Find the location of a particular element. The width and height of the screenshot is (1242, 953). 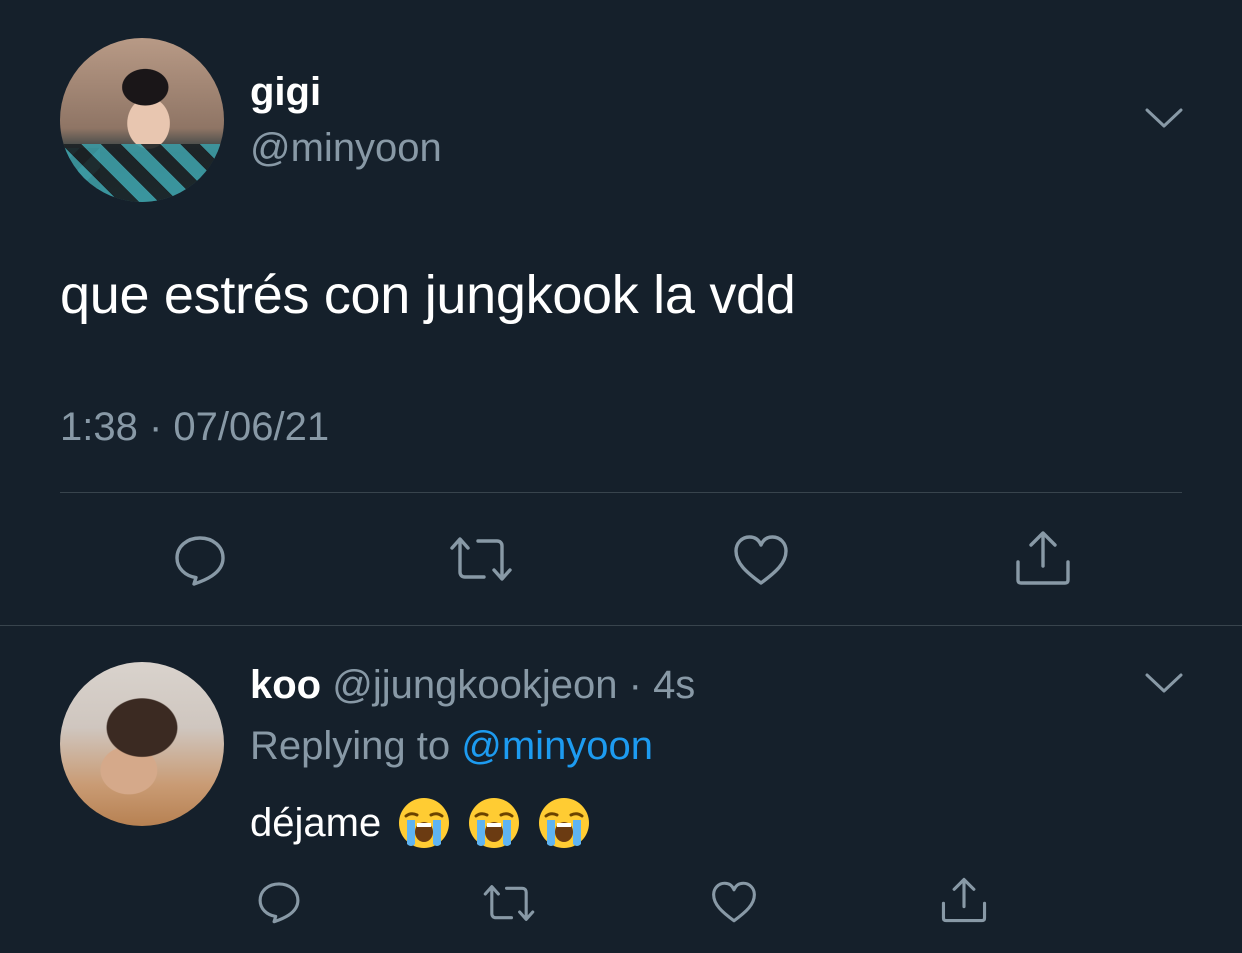

tweet-timestamp: 4s is located at coordinates (674, 685).